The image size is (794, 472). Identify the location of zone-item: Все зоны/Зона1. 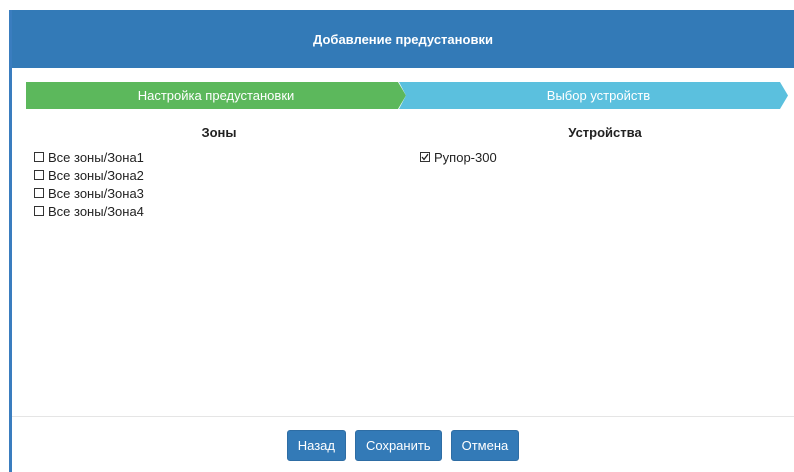
(219, 157).